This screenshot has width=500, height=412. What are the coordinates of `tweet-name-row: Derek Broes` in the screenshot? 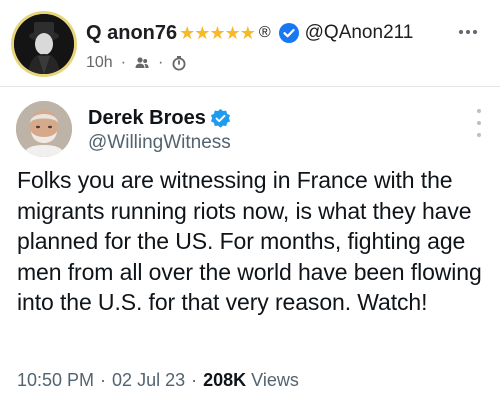 It's located at (159, 118).